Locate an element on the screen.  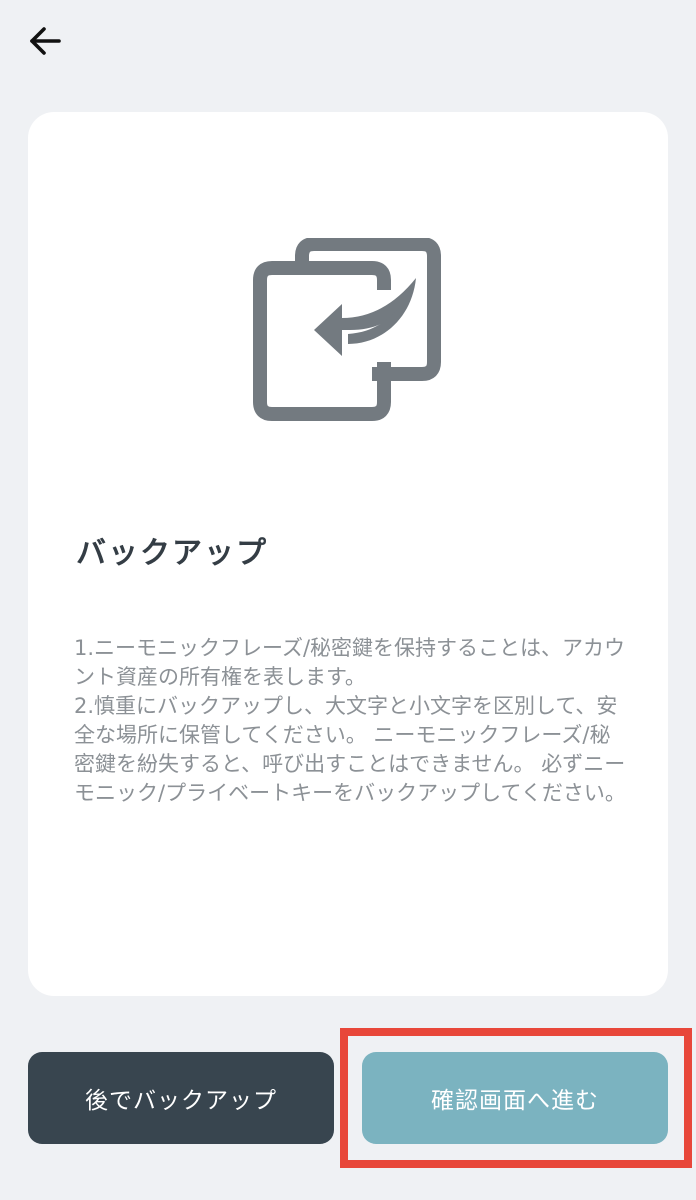
arrow-left-icon is located at coordinates (45, 41).